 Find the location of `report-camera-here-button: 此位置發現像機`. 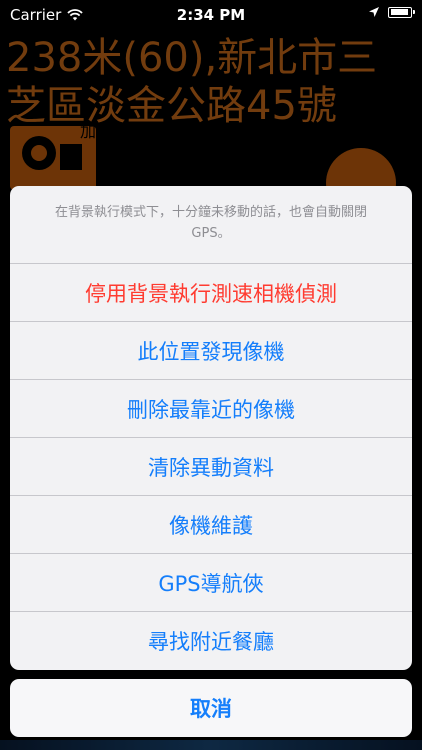

report-camera-here-button: 此位置發現像機 is located at coordinates (211, 351).